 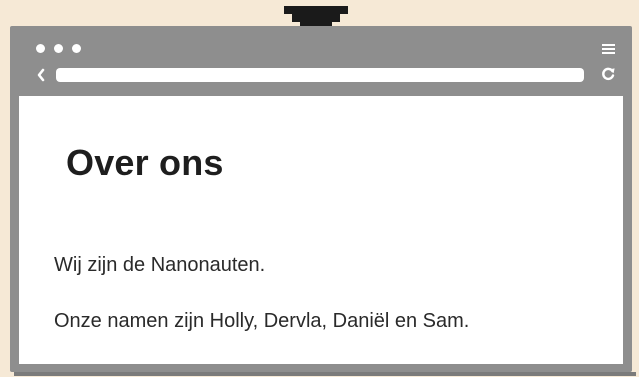 I want to click on window-controls, so click(x=58, y=48).